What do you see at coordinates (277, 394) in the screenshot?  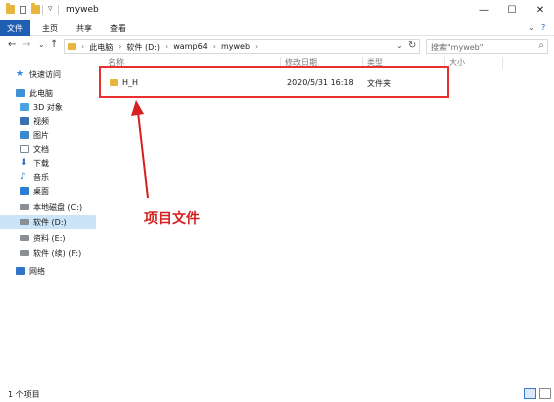 I see `status-bar: 1 个项目` at bounding box center [277, 394].